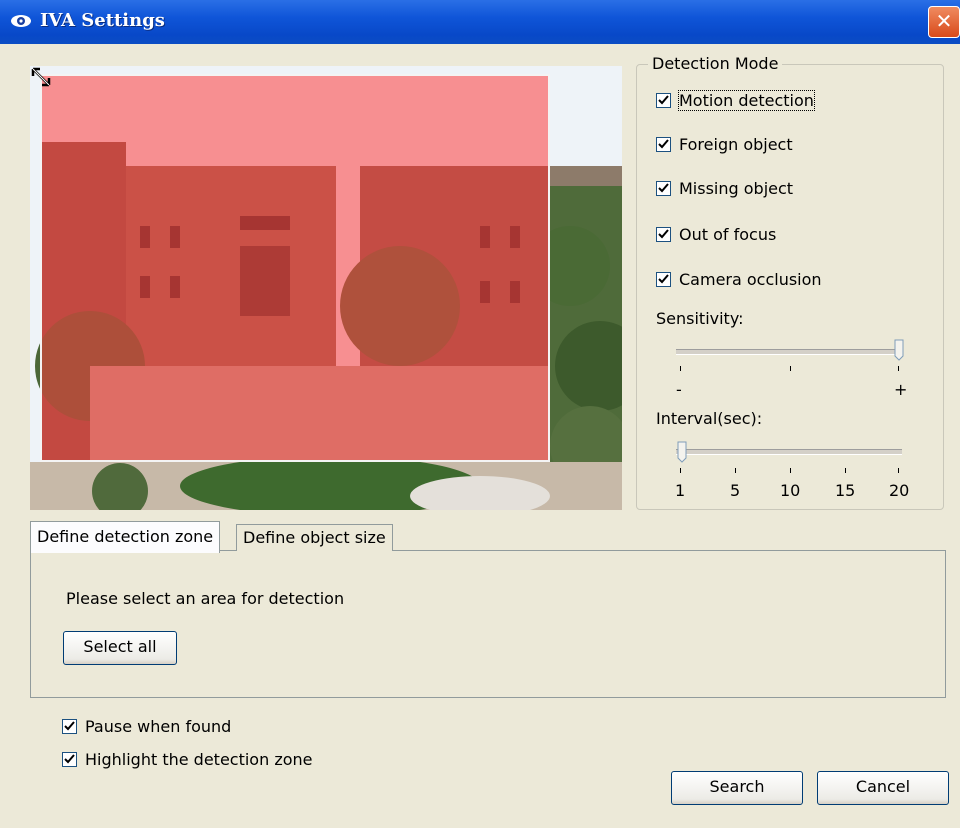  Describe the element at coordinates (314, 537) in the screenshot. I see `tab-define-object-size: Define object size` at that location.